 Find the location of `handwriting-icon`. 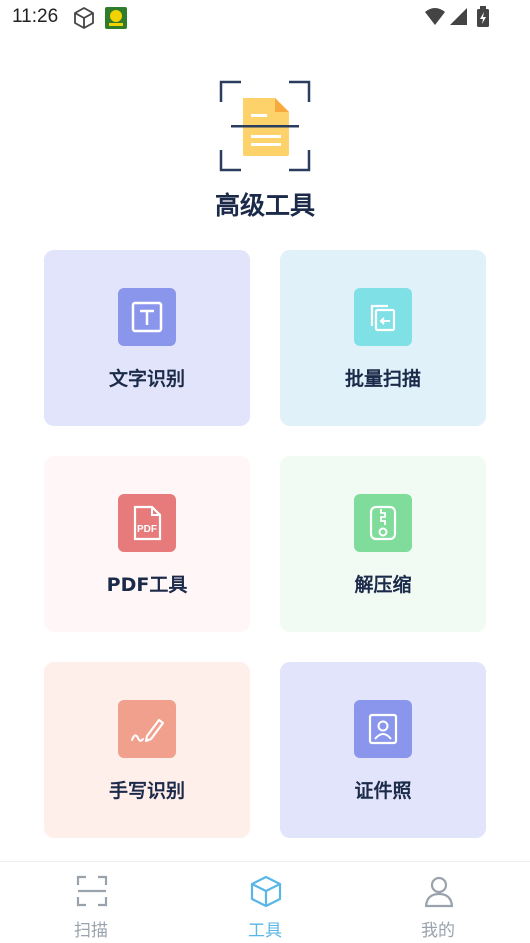

handwriting-icon is located at coordinates (147, 729).